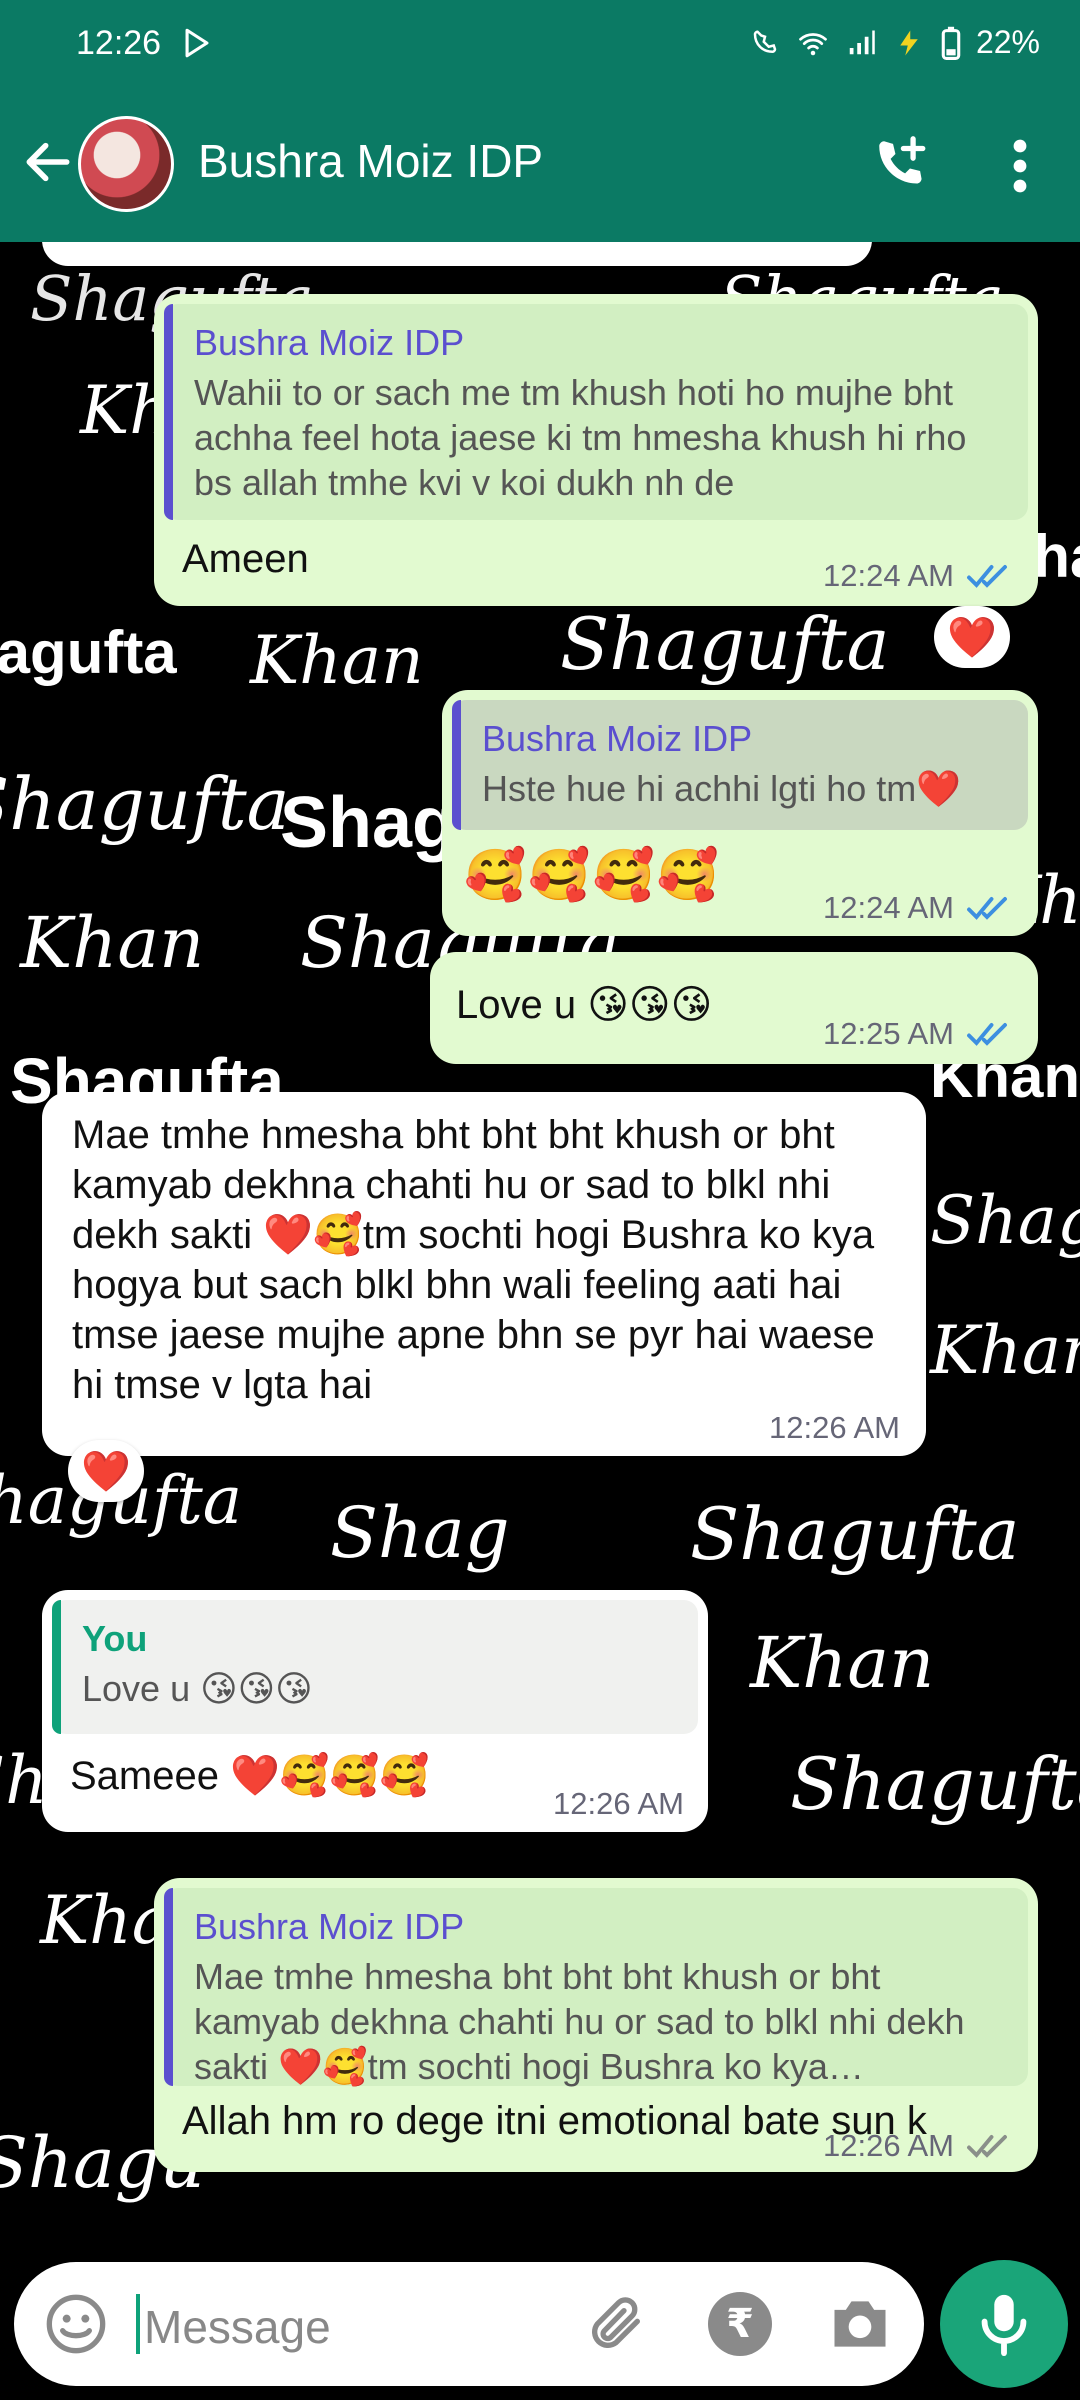 The height and width of the screenshot is (2400, 1080). Describe the element at coordinates (457, 254) in the screenshot. I see `message-bubble-partial: 12:24 AM` at that location.